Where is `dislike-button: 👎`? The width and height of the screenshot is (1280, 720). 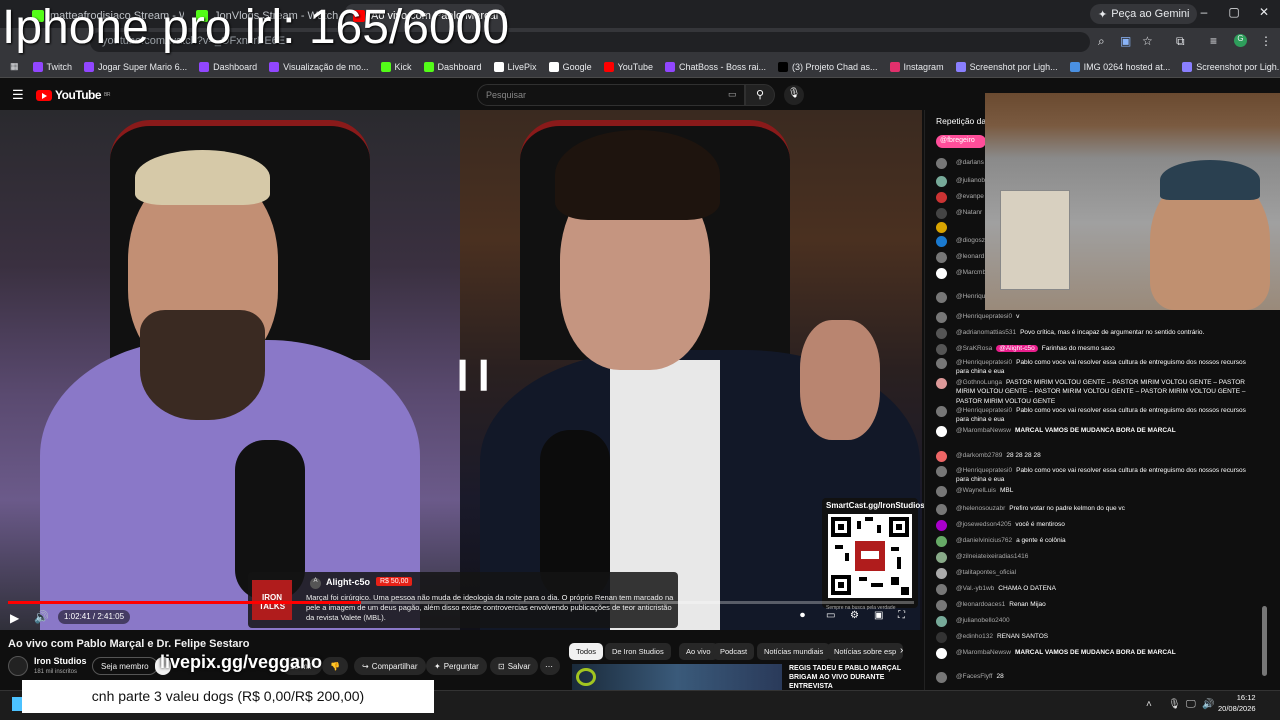
dislike-button: 👎 is located at coordinates (335, 666).